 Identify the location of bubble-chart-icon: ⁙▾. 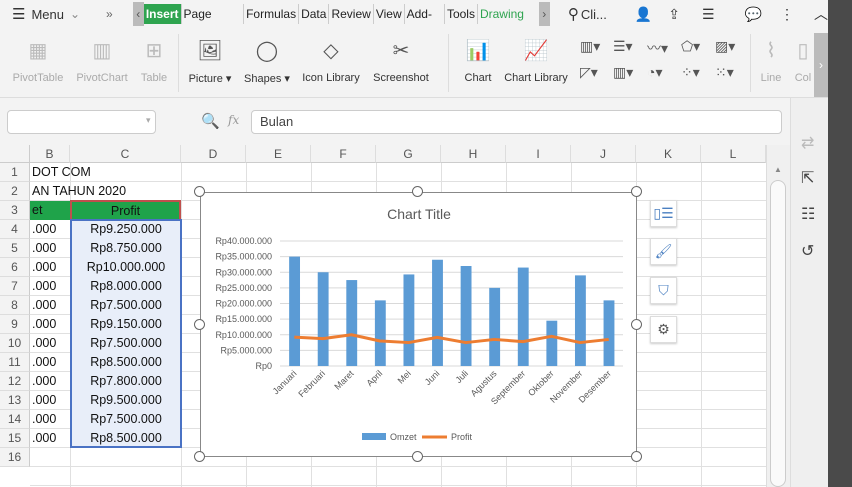
(724, 72).